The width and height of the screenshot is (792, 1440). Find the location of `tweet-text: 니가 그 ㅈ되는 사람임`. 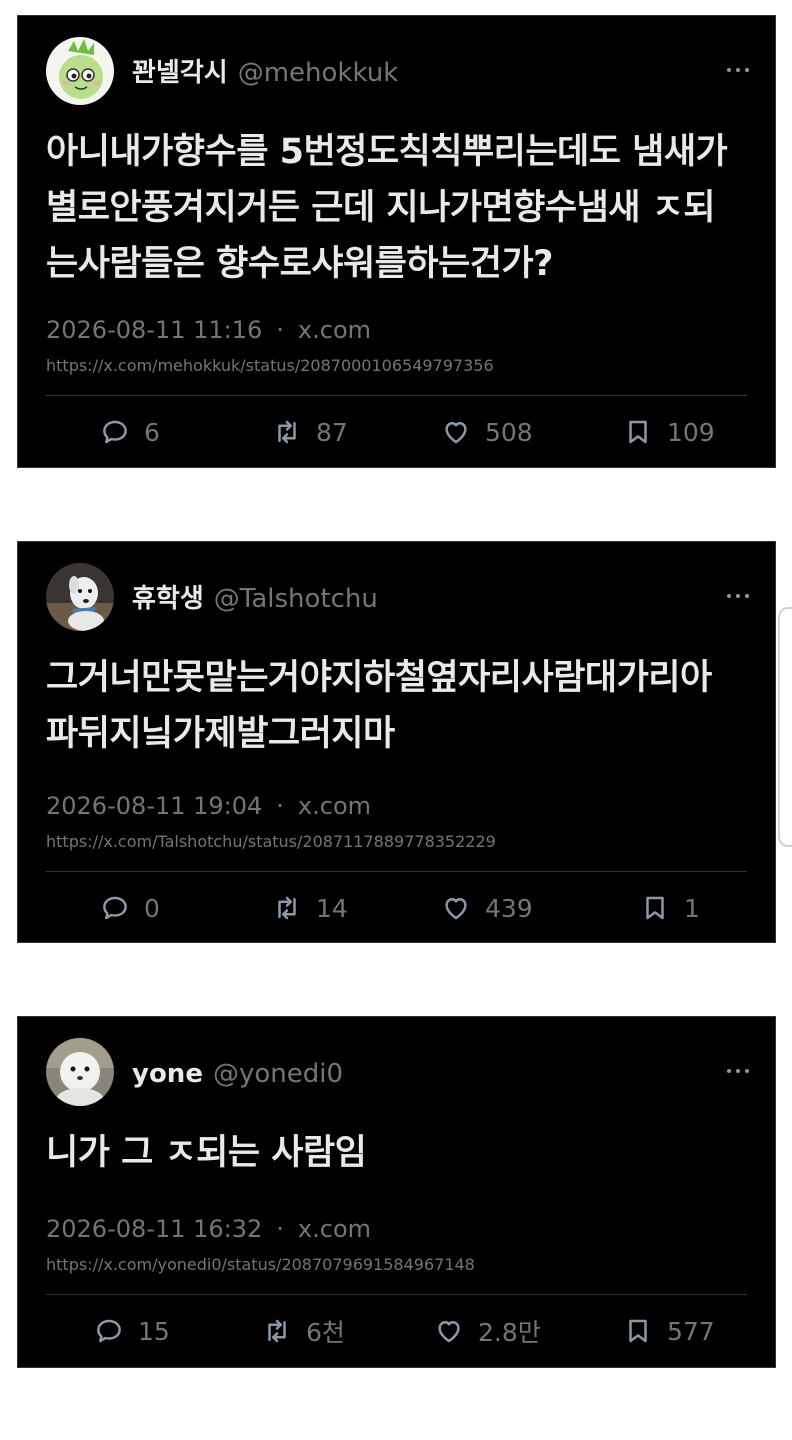

tweet-text: 니가 그 ㅈ되는 사람임 is located at coordinates (397, 1153).